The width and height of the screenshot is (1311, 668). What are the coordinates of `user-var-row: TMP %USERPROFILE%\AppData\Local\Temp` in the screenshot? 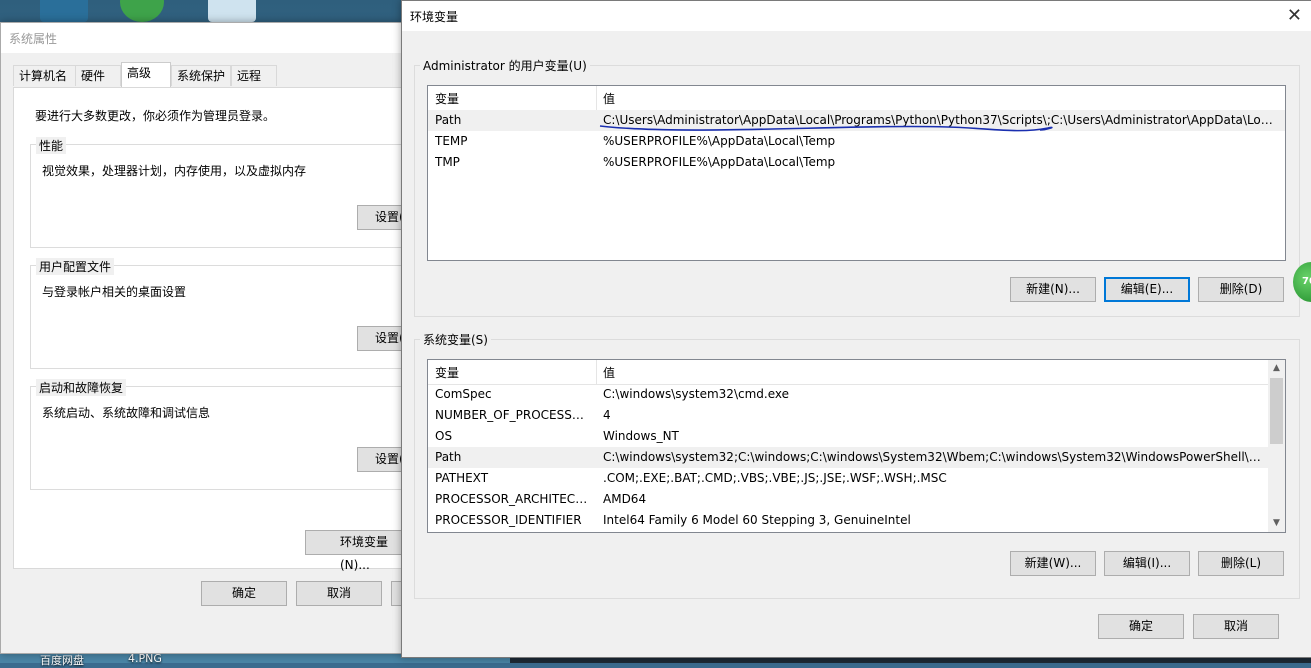 It's located at (856, 162).